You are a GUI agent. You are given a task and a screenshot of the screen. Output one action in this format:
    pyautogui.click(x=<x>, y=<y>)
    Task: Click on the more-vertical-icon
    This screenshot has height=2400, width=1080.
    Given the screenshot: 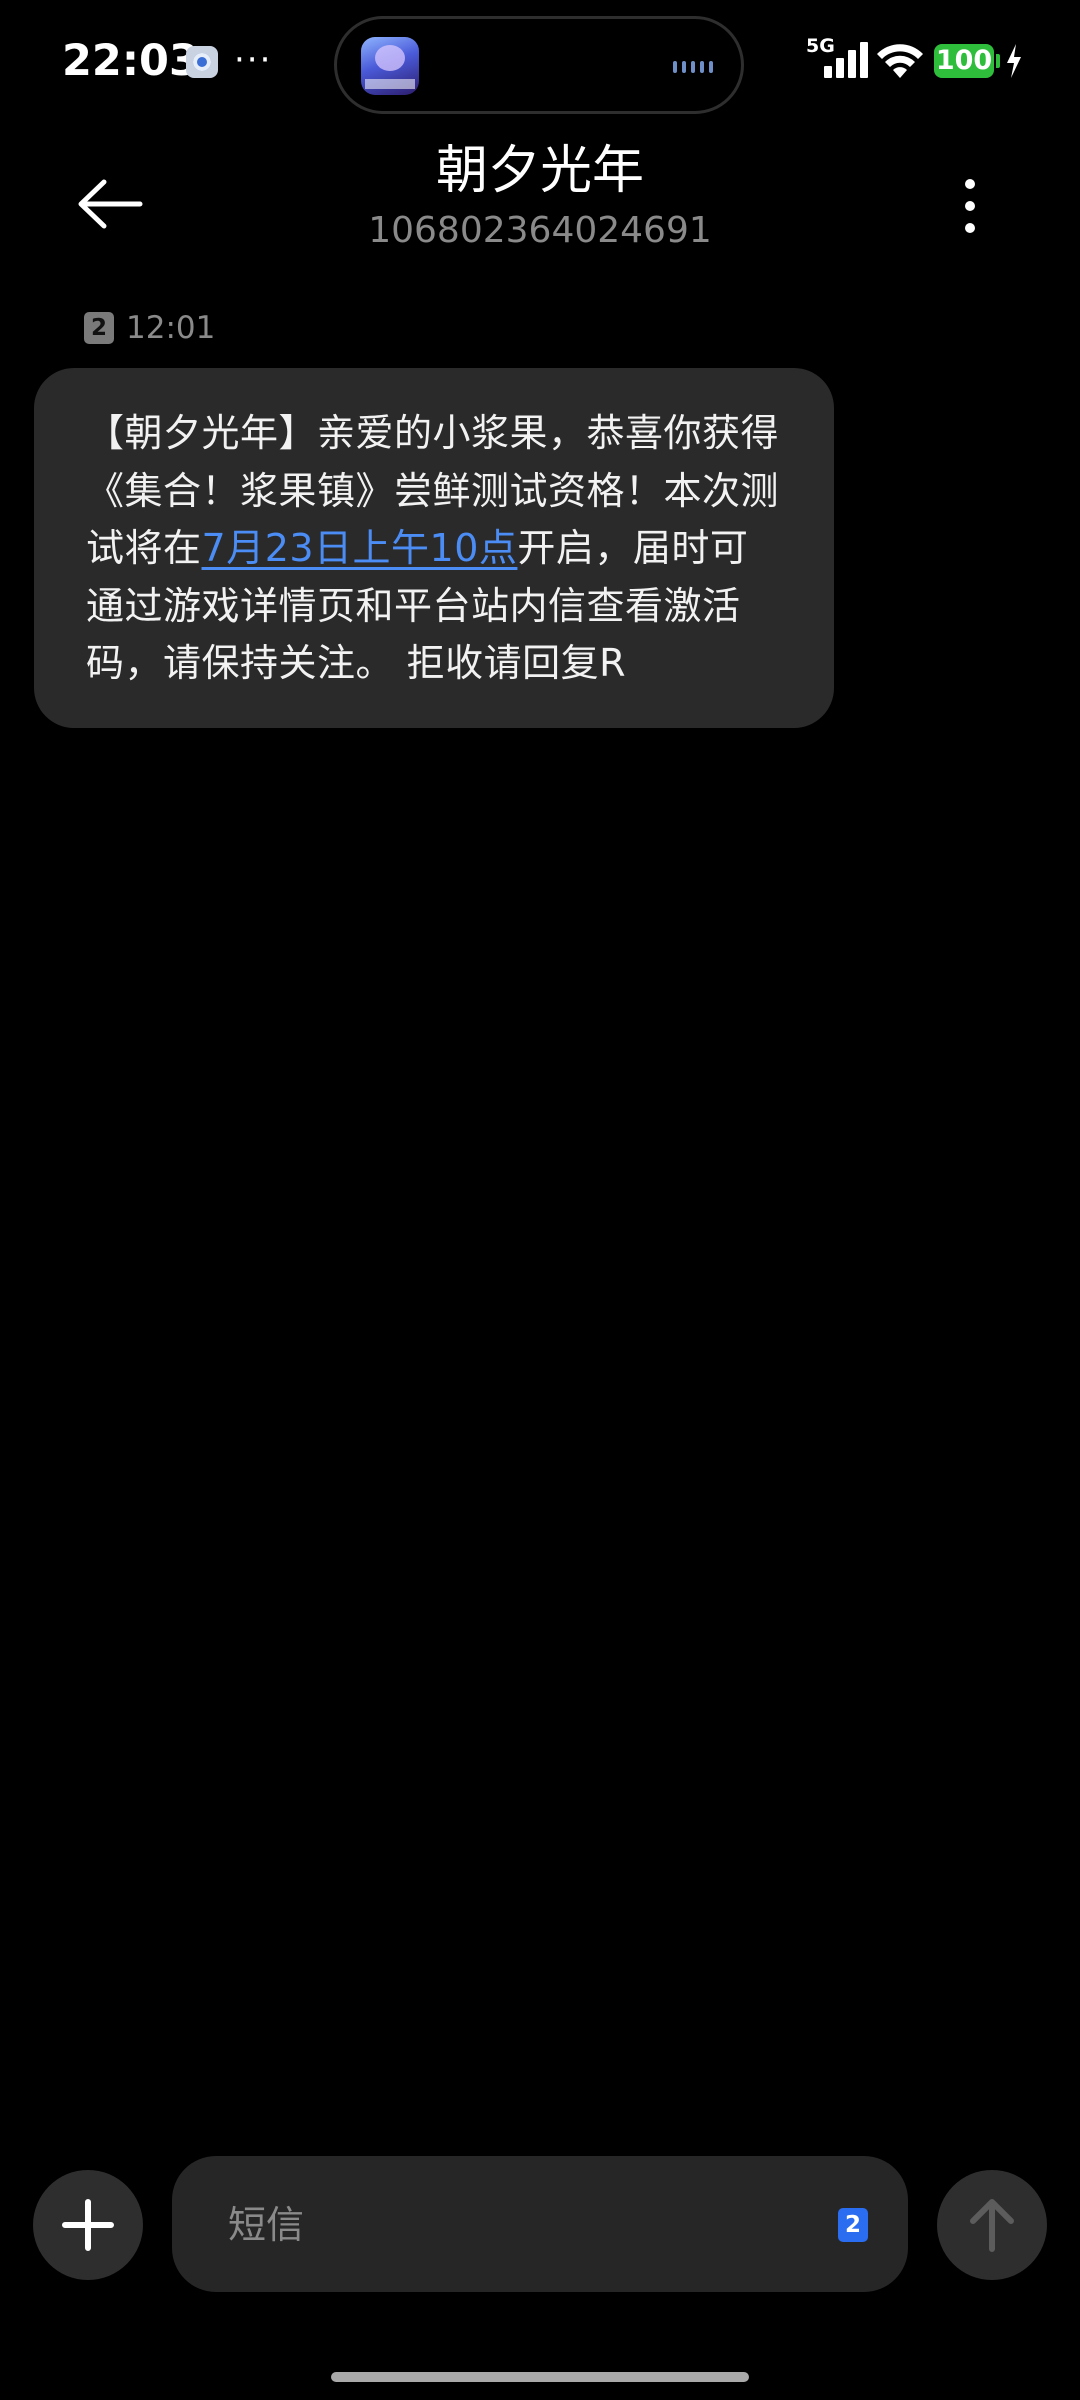 What is the action you would take?
    pyautogui.click(x=970, y=206)
    